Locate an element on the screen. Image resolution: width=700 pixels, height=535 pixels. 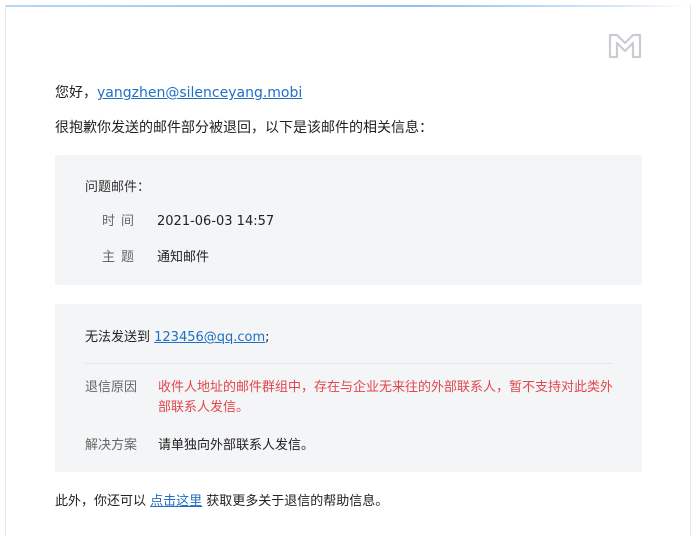
solution-label: 解决方案 is located at coordinates (111, 445).